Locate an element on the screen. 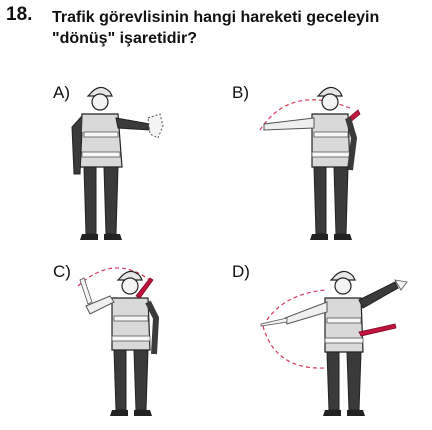  option-b-figure is located at coordinates (310, 164).